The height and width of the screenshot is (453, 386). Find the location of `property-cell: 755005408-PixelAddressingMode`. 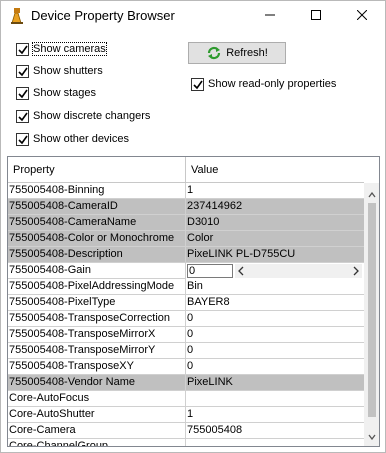

property-cell: 755005408-PixelAddressingMode is located at coordinates (97, 287).